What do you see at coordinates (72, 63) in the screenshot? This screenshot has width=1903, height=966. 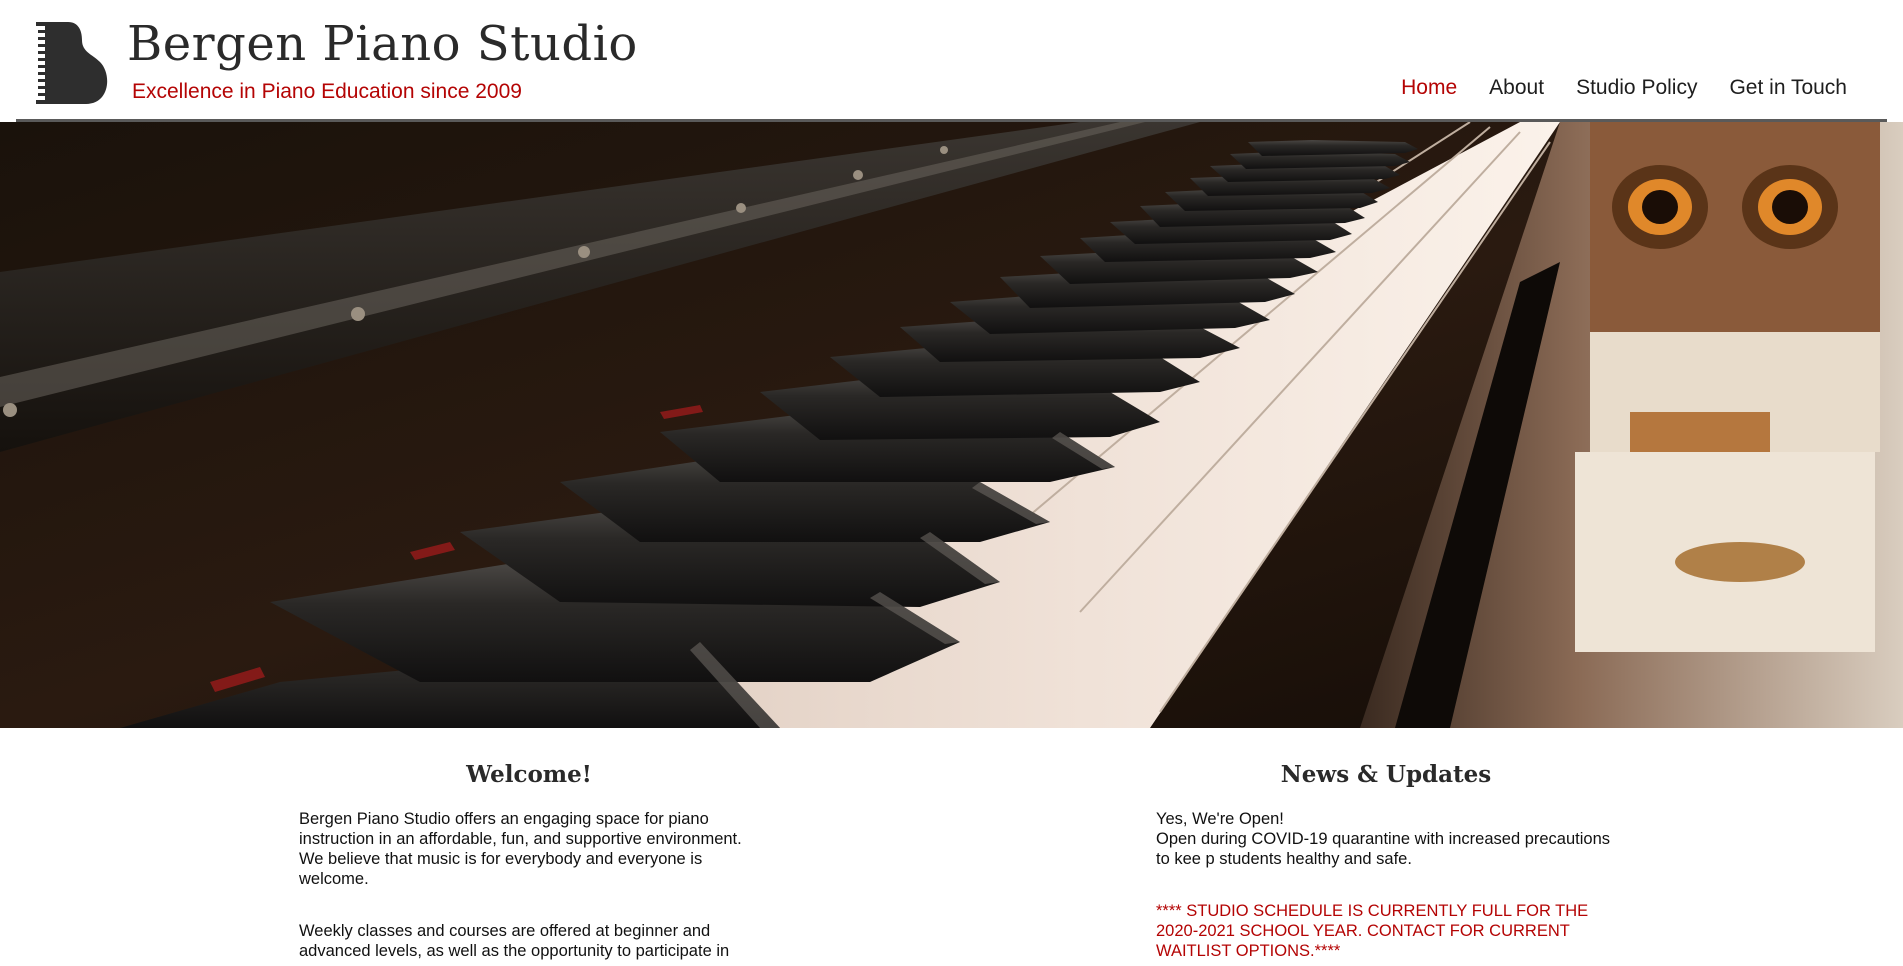 I see `grand-piano-logo-icon` at bounding box center [72, 63].